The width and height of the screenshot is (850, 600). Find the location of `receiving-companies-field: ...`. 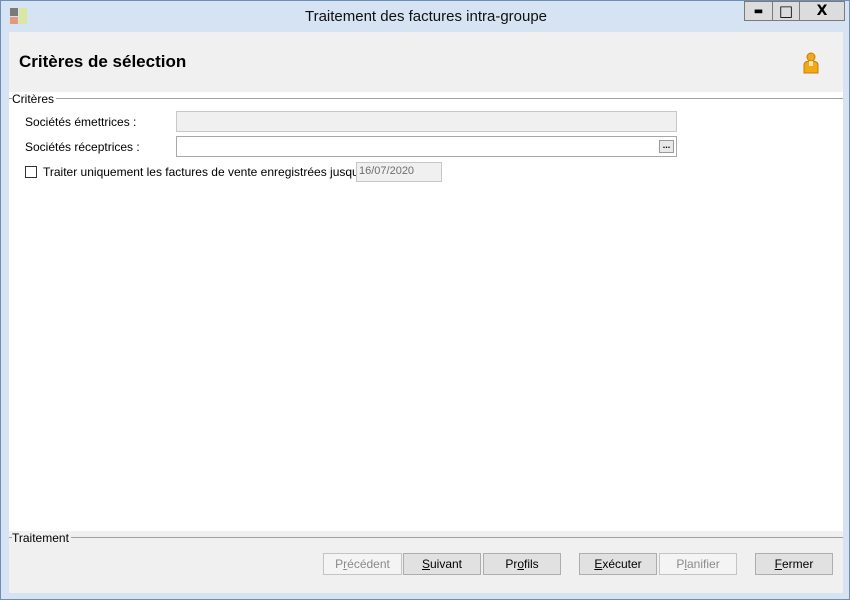

receiving-companies-field: ... is located at coordinates (426, 146).